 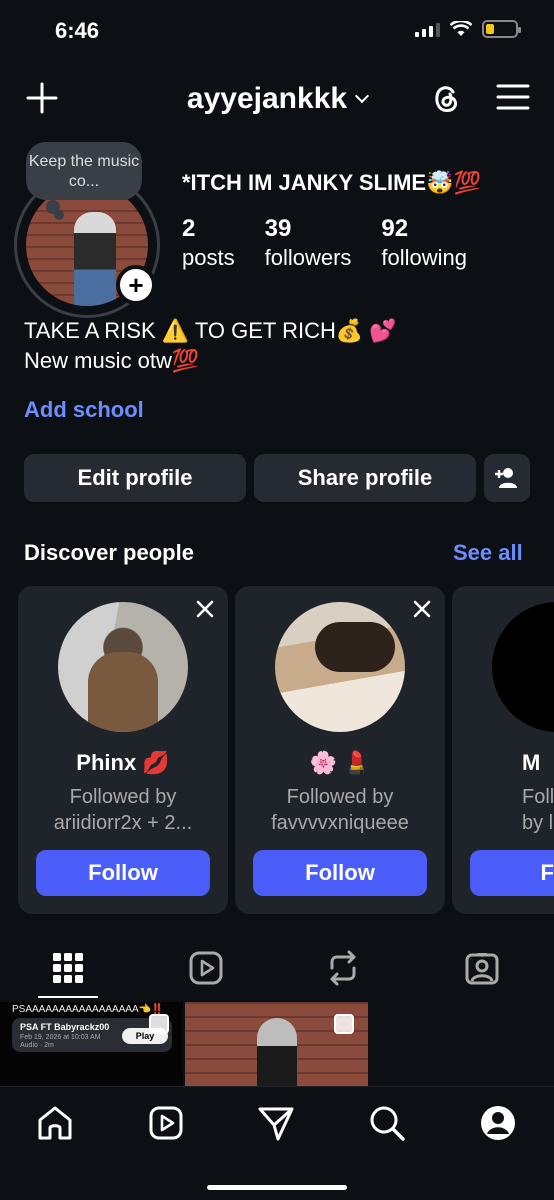 I want to click on share-profile-button: Share profile, so click(x=365, y=478).